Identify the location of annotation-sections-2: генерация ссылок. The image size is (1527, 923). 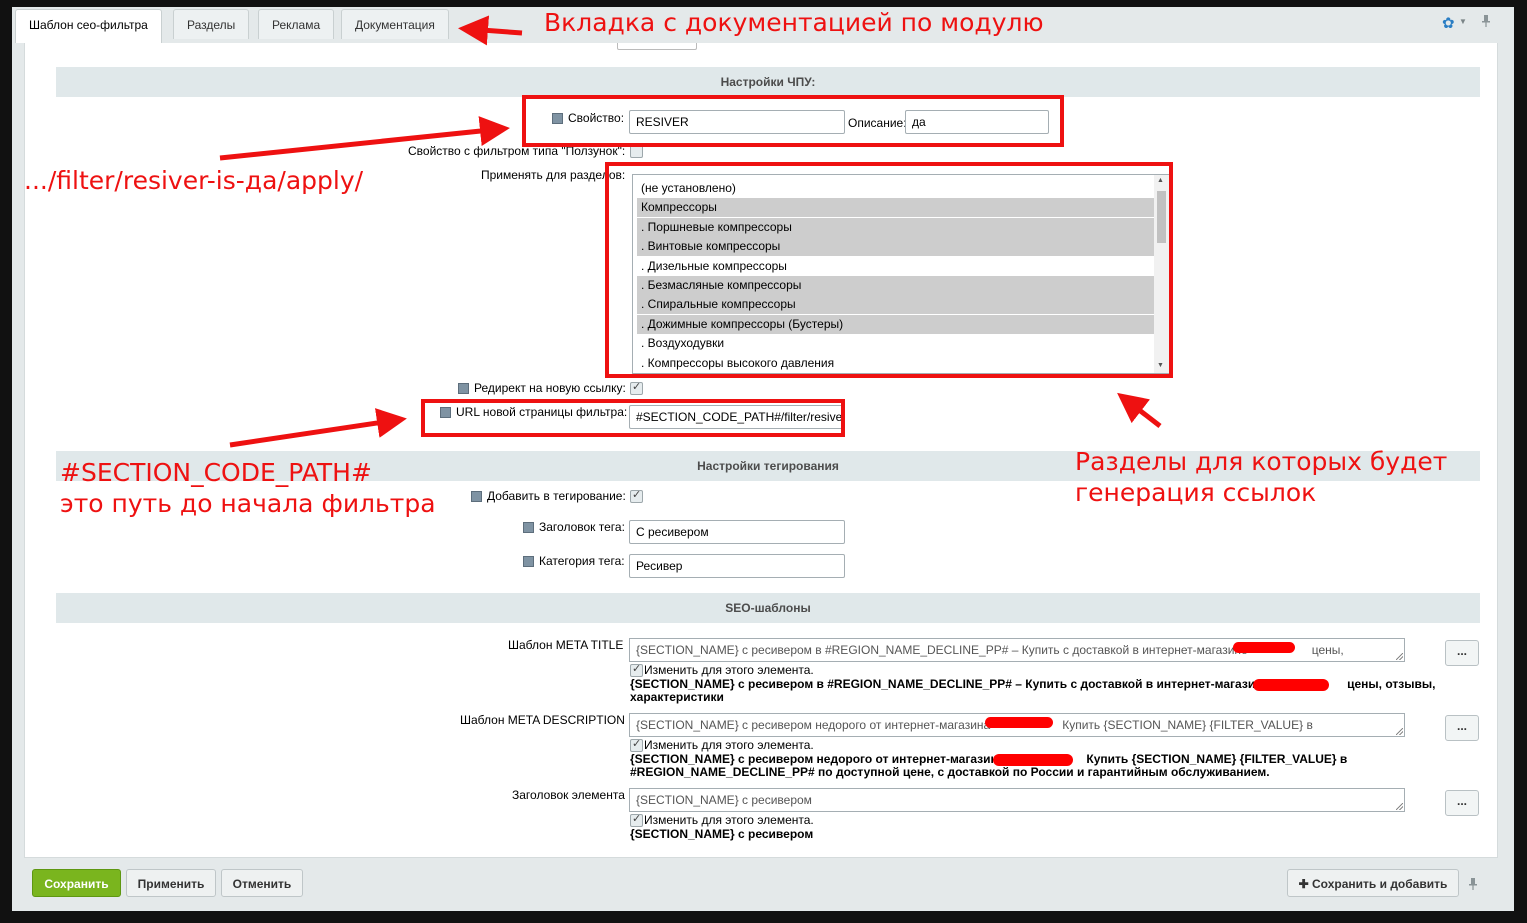
(1196, 492).